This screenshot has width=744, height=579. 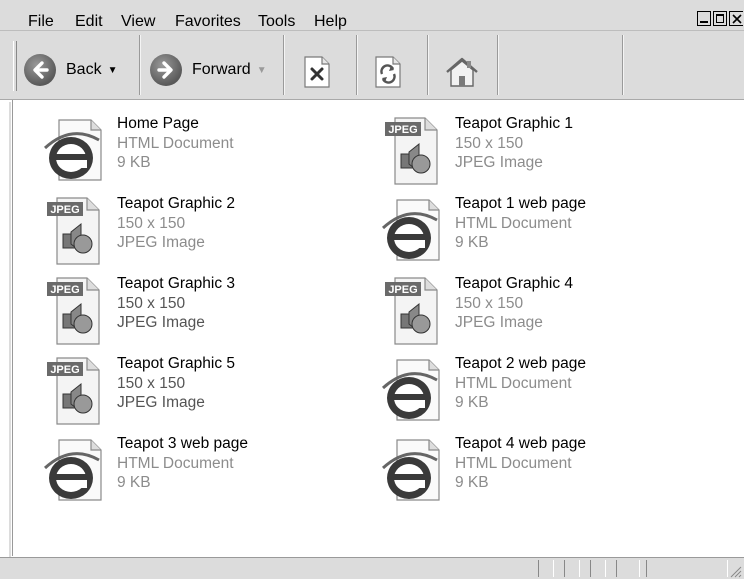 I want to click on menu-bar: File Edit View Favorites Tools Help, so click(x=372, y=15).